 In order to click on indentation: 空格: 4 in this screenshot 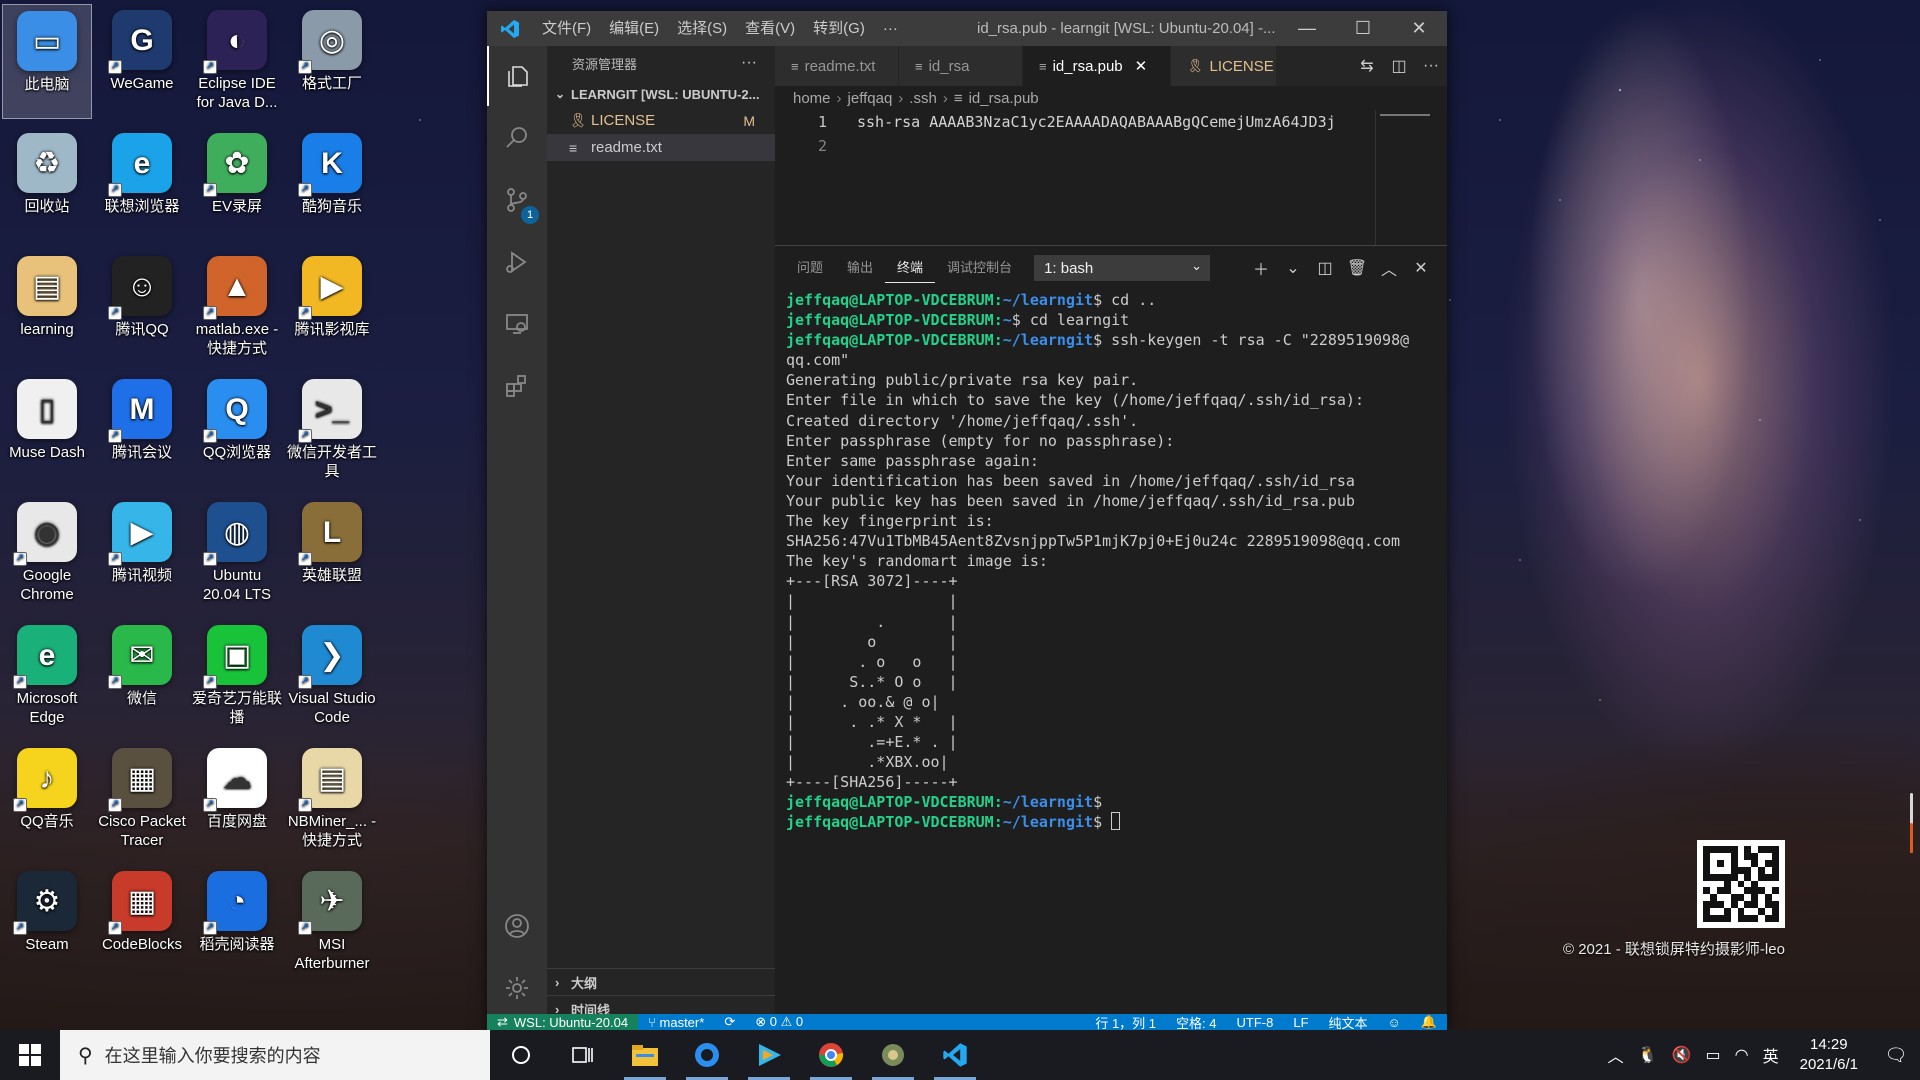, I will do `click(1196, 1022)`.